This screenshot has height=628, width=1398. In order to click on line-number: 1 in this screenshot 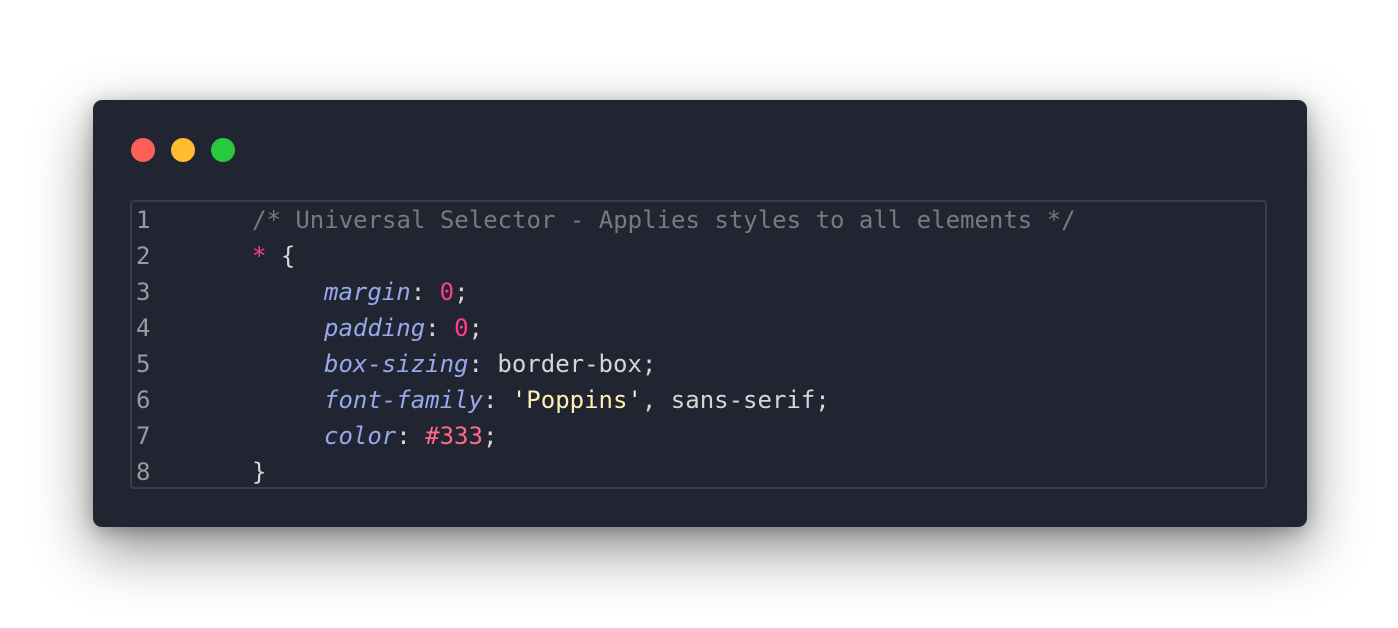, I will do `click(143, 220)`.